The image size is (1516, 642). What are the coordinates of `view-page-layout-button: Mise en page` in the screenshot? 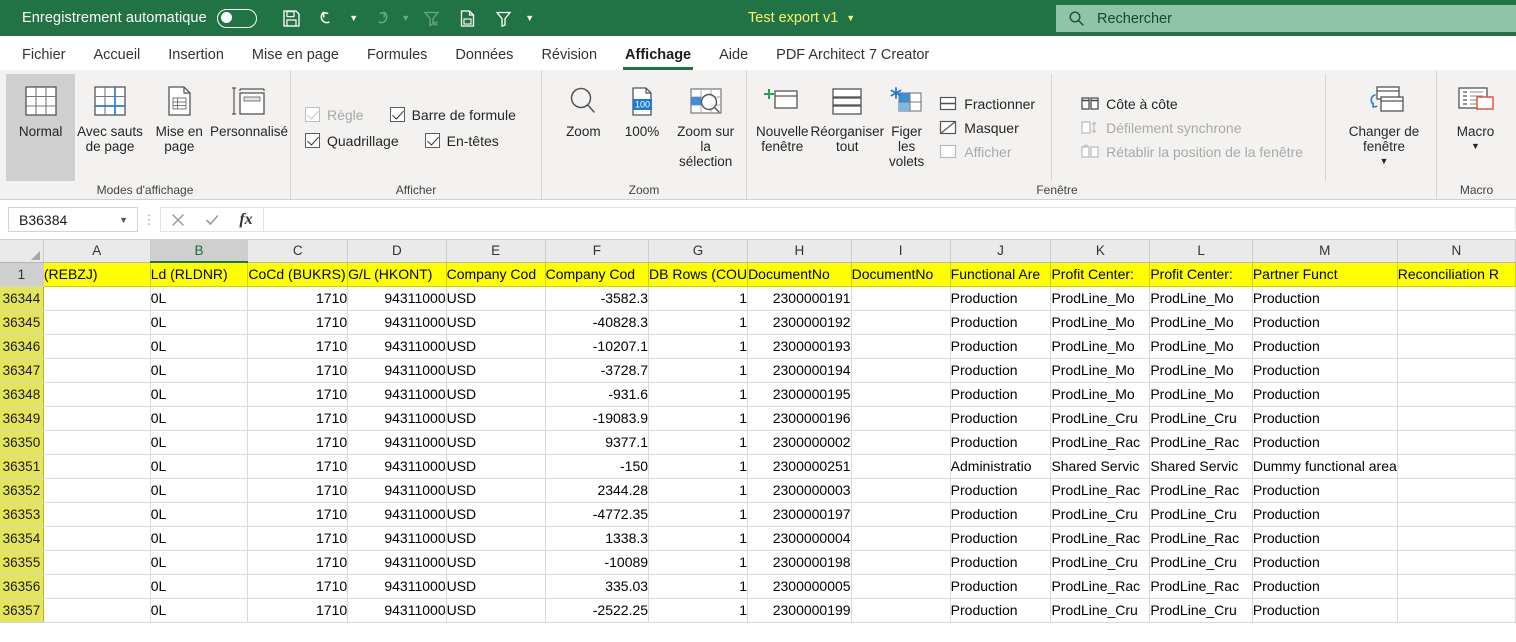 It's located at (179, 127).